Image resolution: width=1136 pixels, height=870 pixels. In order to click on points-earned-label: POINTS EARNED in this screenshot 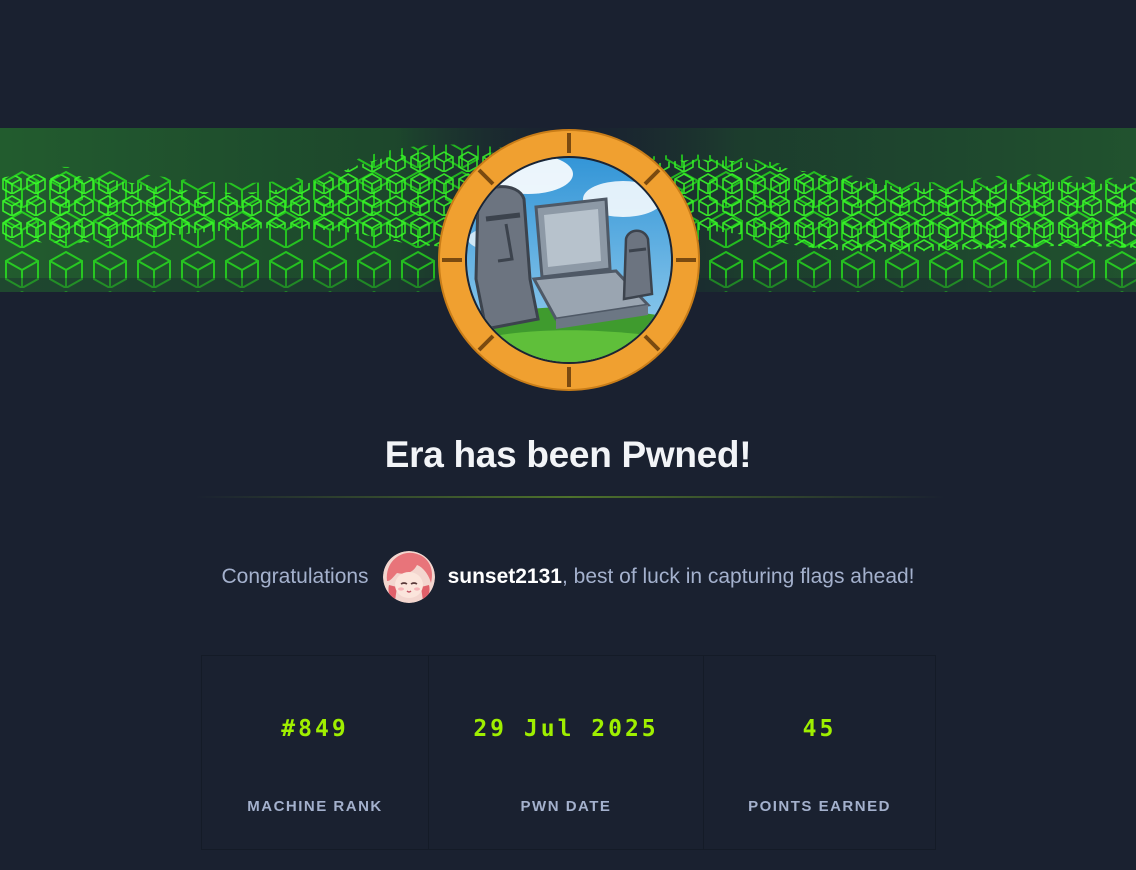, I will do `click(819, 806)`.